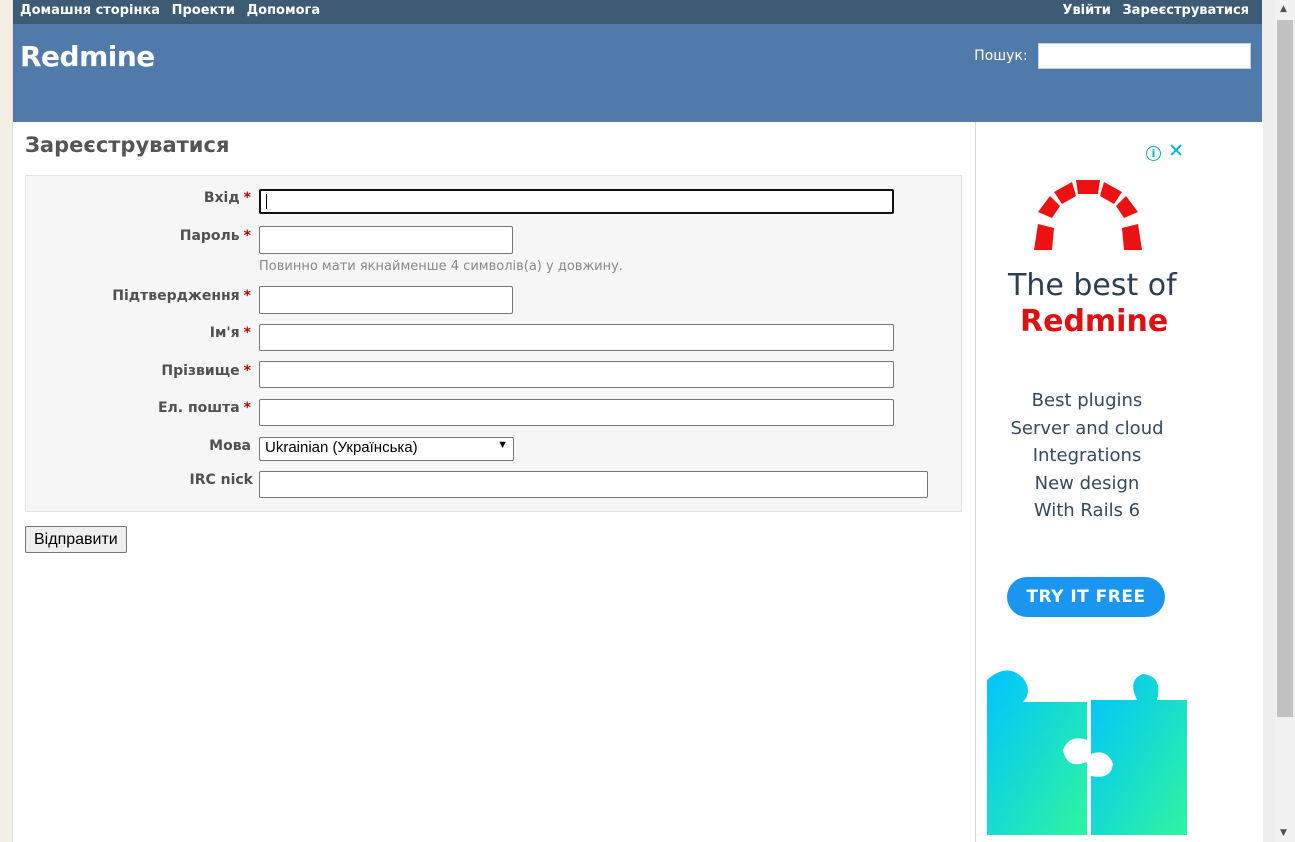 The image size is (1295, 842). Describe the element at coordinates (1086, 597) in the screenshot. I see `try-it-free-button: TRY IT FREE` at that location.